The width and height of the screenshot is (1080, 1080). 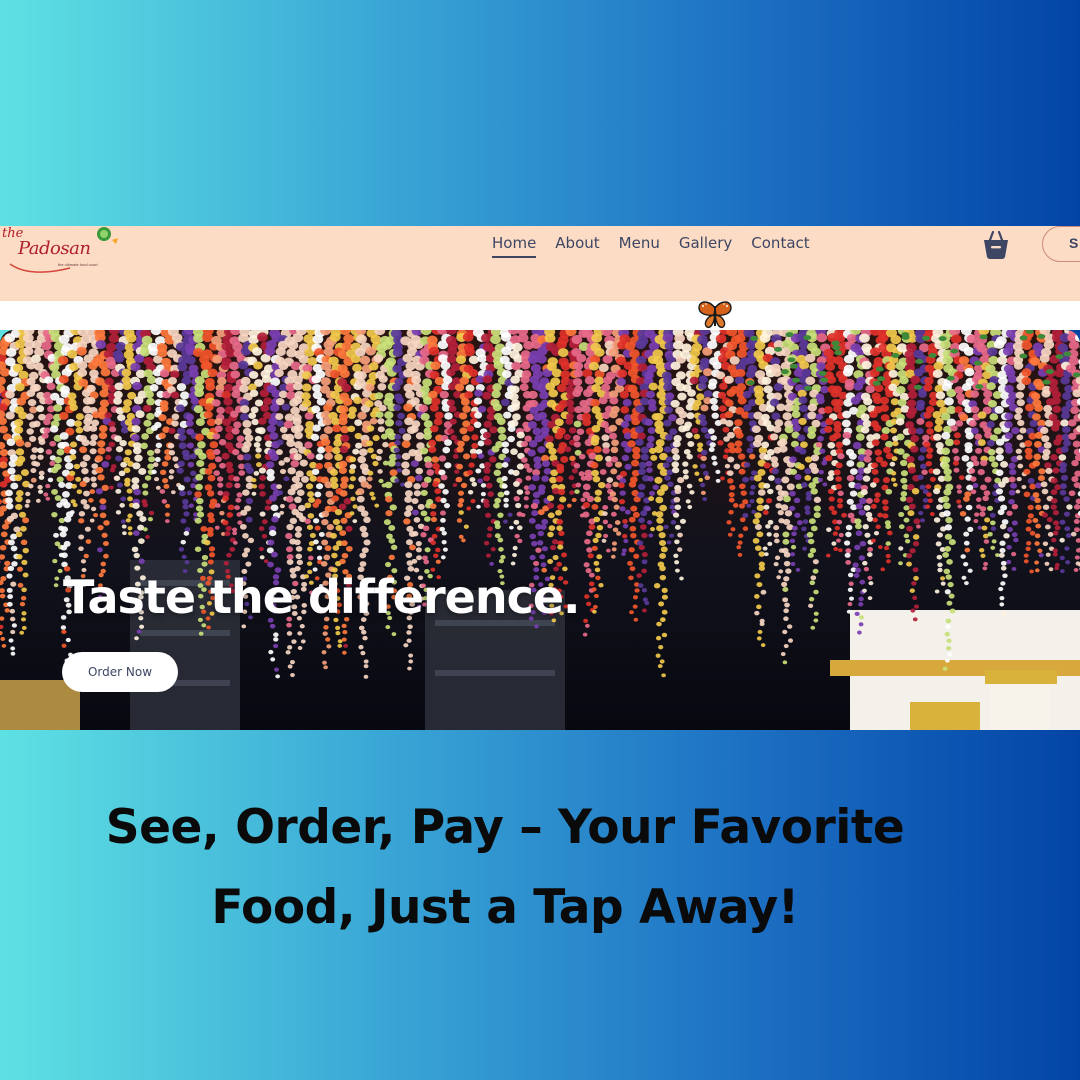 What do you see at coordinates (1061, 244) in the screenshot?
I see `header-cta-button: S` at bounding box center [1061, 244].